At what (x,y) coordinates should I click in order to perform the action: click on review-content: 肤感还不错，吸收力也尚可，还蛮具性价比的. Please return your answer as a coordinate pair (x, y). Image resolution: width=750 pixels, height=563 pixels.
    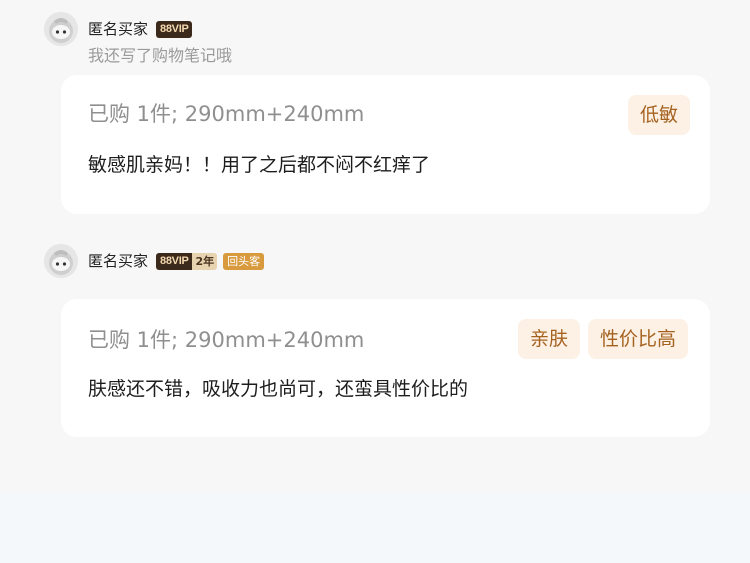
    Looking at the image, I should click on (278, 389).